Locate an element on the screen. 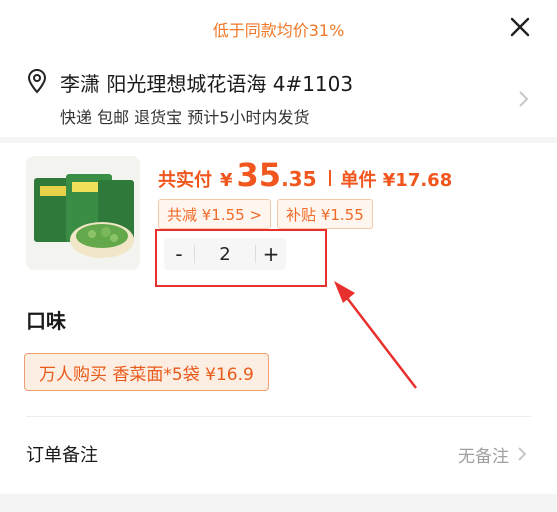  address-line: 李潇 阳光理想城花语海 4#1103 is located at coordinates (207, 84).